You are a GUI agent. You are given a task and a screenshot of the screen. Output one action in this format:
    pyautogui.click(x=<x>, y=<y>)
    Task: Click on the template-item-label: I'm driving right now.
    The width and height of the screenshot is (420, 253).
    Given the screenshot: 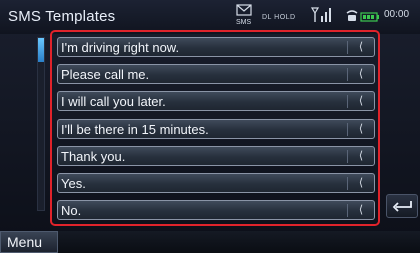 What is the action you would take?
    pyautogui.click(x=120, y=47)
    